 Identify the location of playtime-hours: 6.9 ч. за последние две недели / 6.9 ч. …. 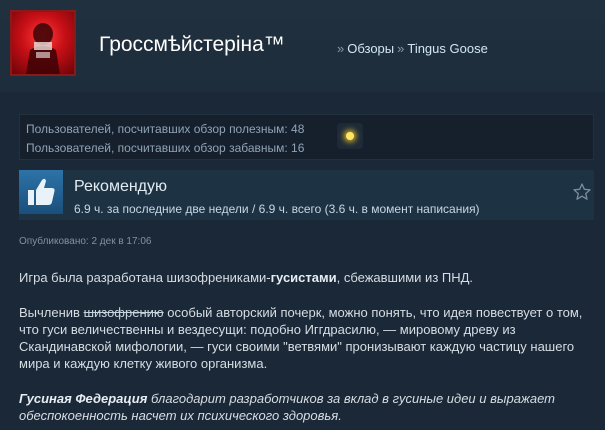
(277, 209).